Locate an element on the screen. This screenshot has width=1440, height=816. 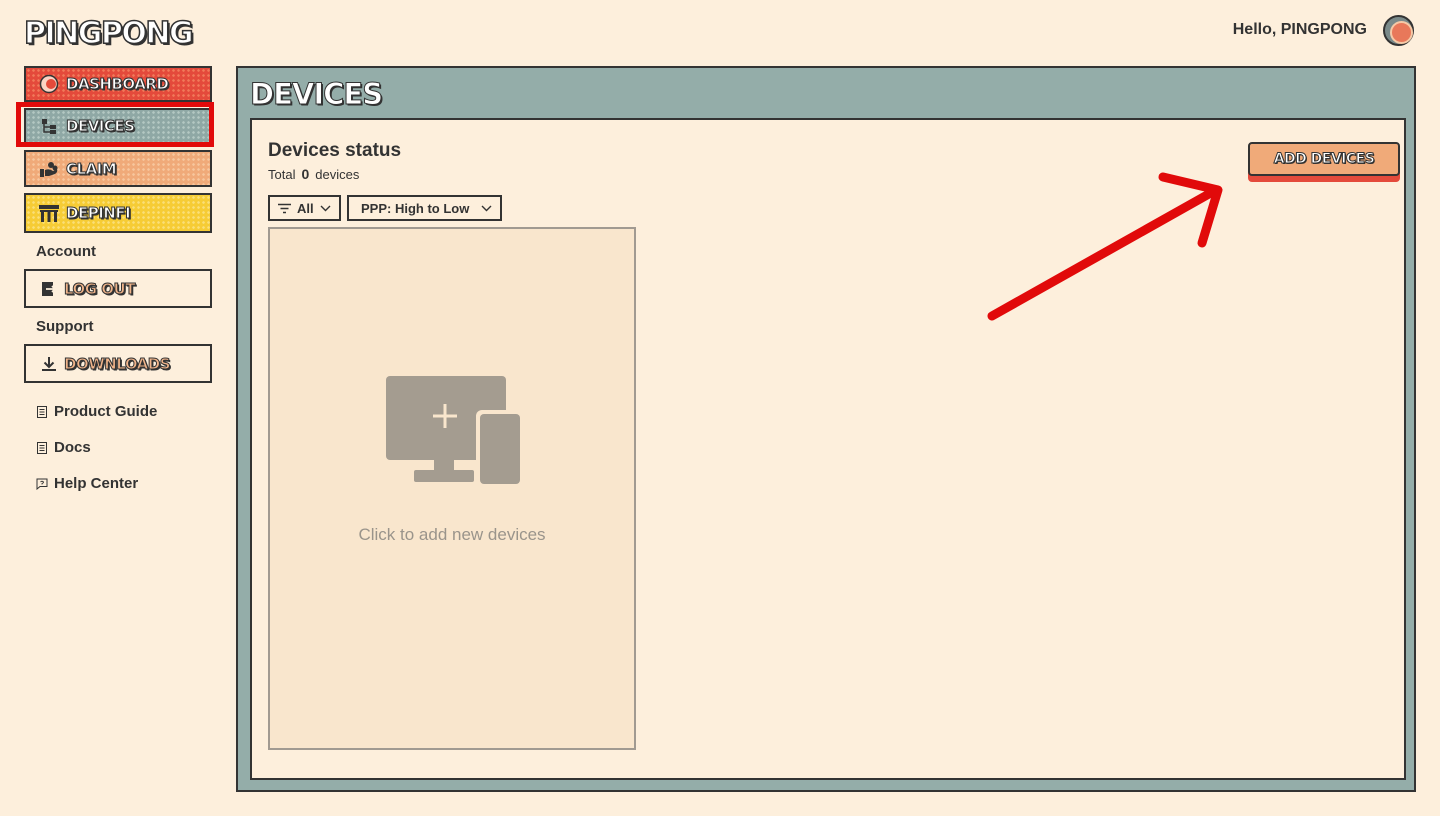
add-devices-button: ADD DEVICES is located at coordinates (1324, 162).